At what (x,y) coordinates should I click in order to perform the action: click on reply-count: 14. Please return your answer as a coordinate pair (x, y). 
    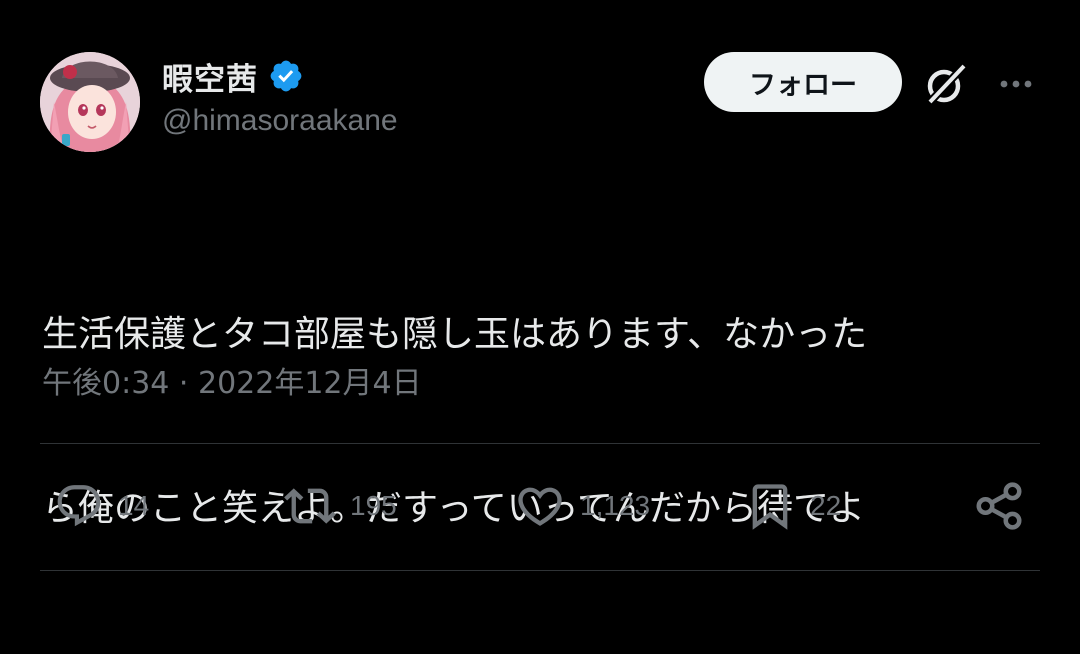
    Looking at the image, I should click on (134, 505).